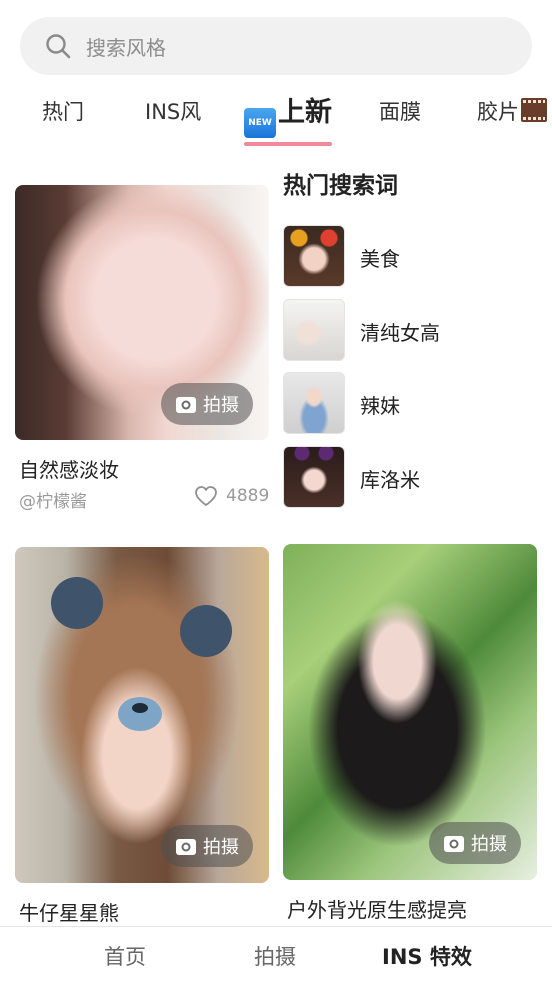 Image resolution: width=552 pixels, height=983 pixels. What do you see at coordinates (126, 47) in the screenshot?
I see `search-placeholder: 搜索风格` at bounding box center [126, 47].